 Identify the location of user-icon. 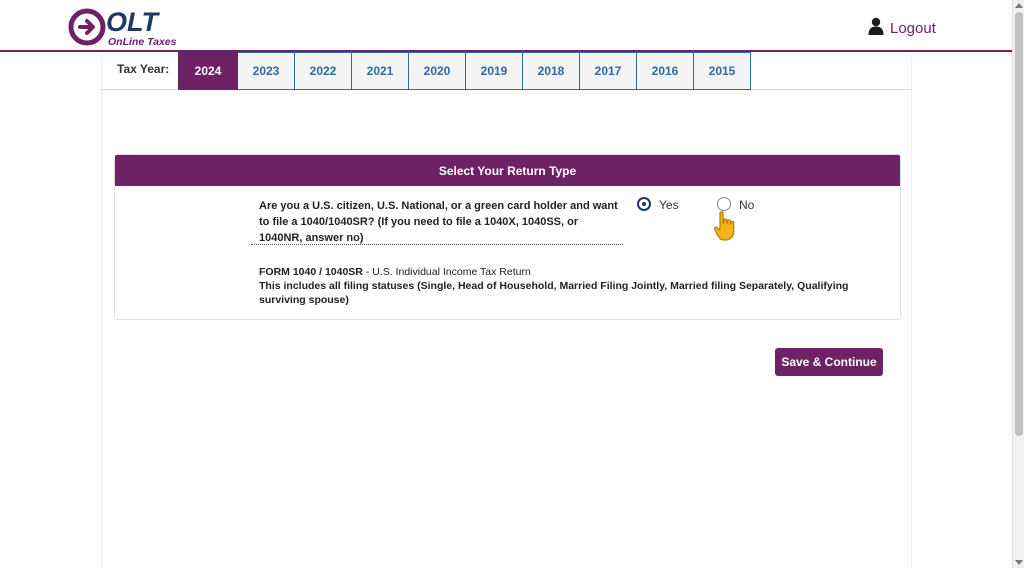
(876, 28).